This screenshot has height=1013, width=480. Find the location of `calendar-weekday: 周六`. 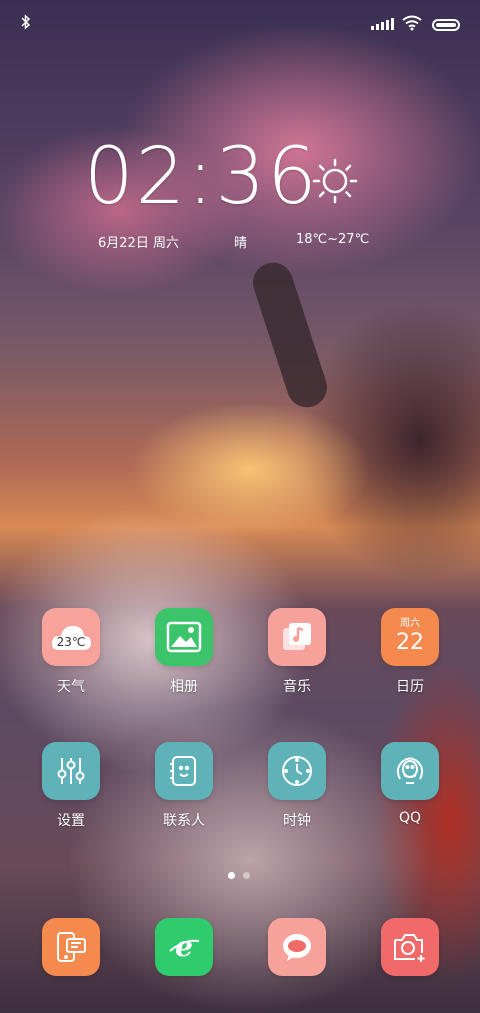

calendar-weekday: 周六 is located at coordinates (410, 623).